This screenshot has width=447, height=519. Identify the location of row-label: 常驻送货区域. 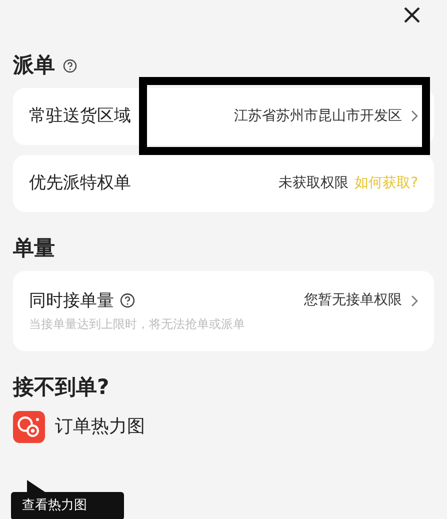
(80, 116).